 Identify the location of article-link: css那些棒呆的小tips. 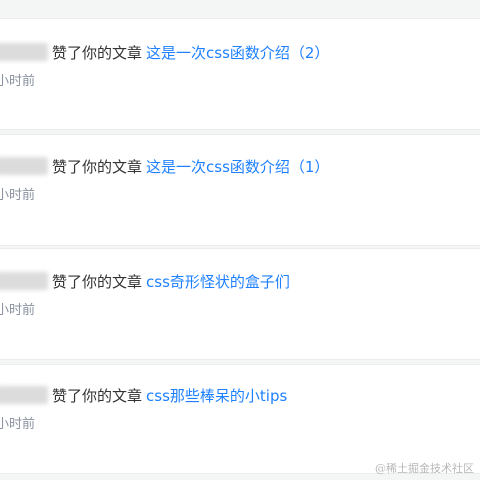
(216, 396).